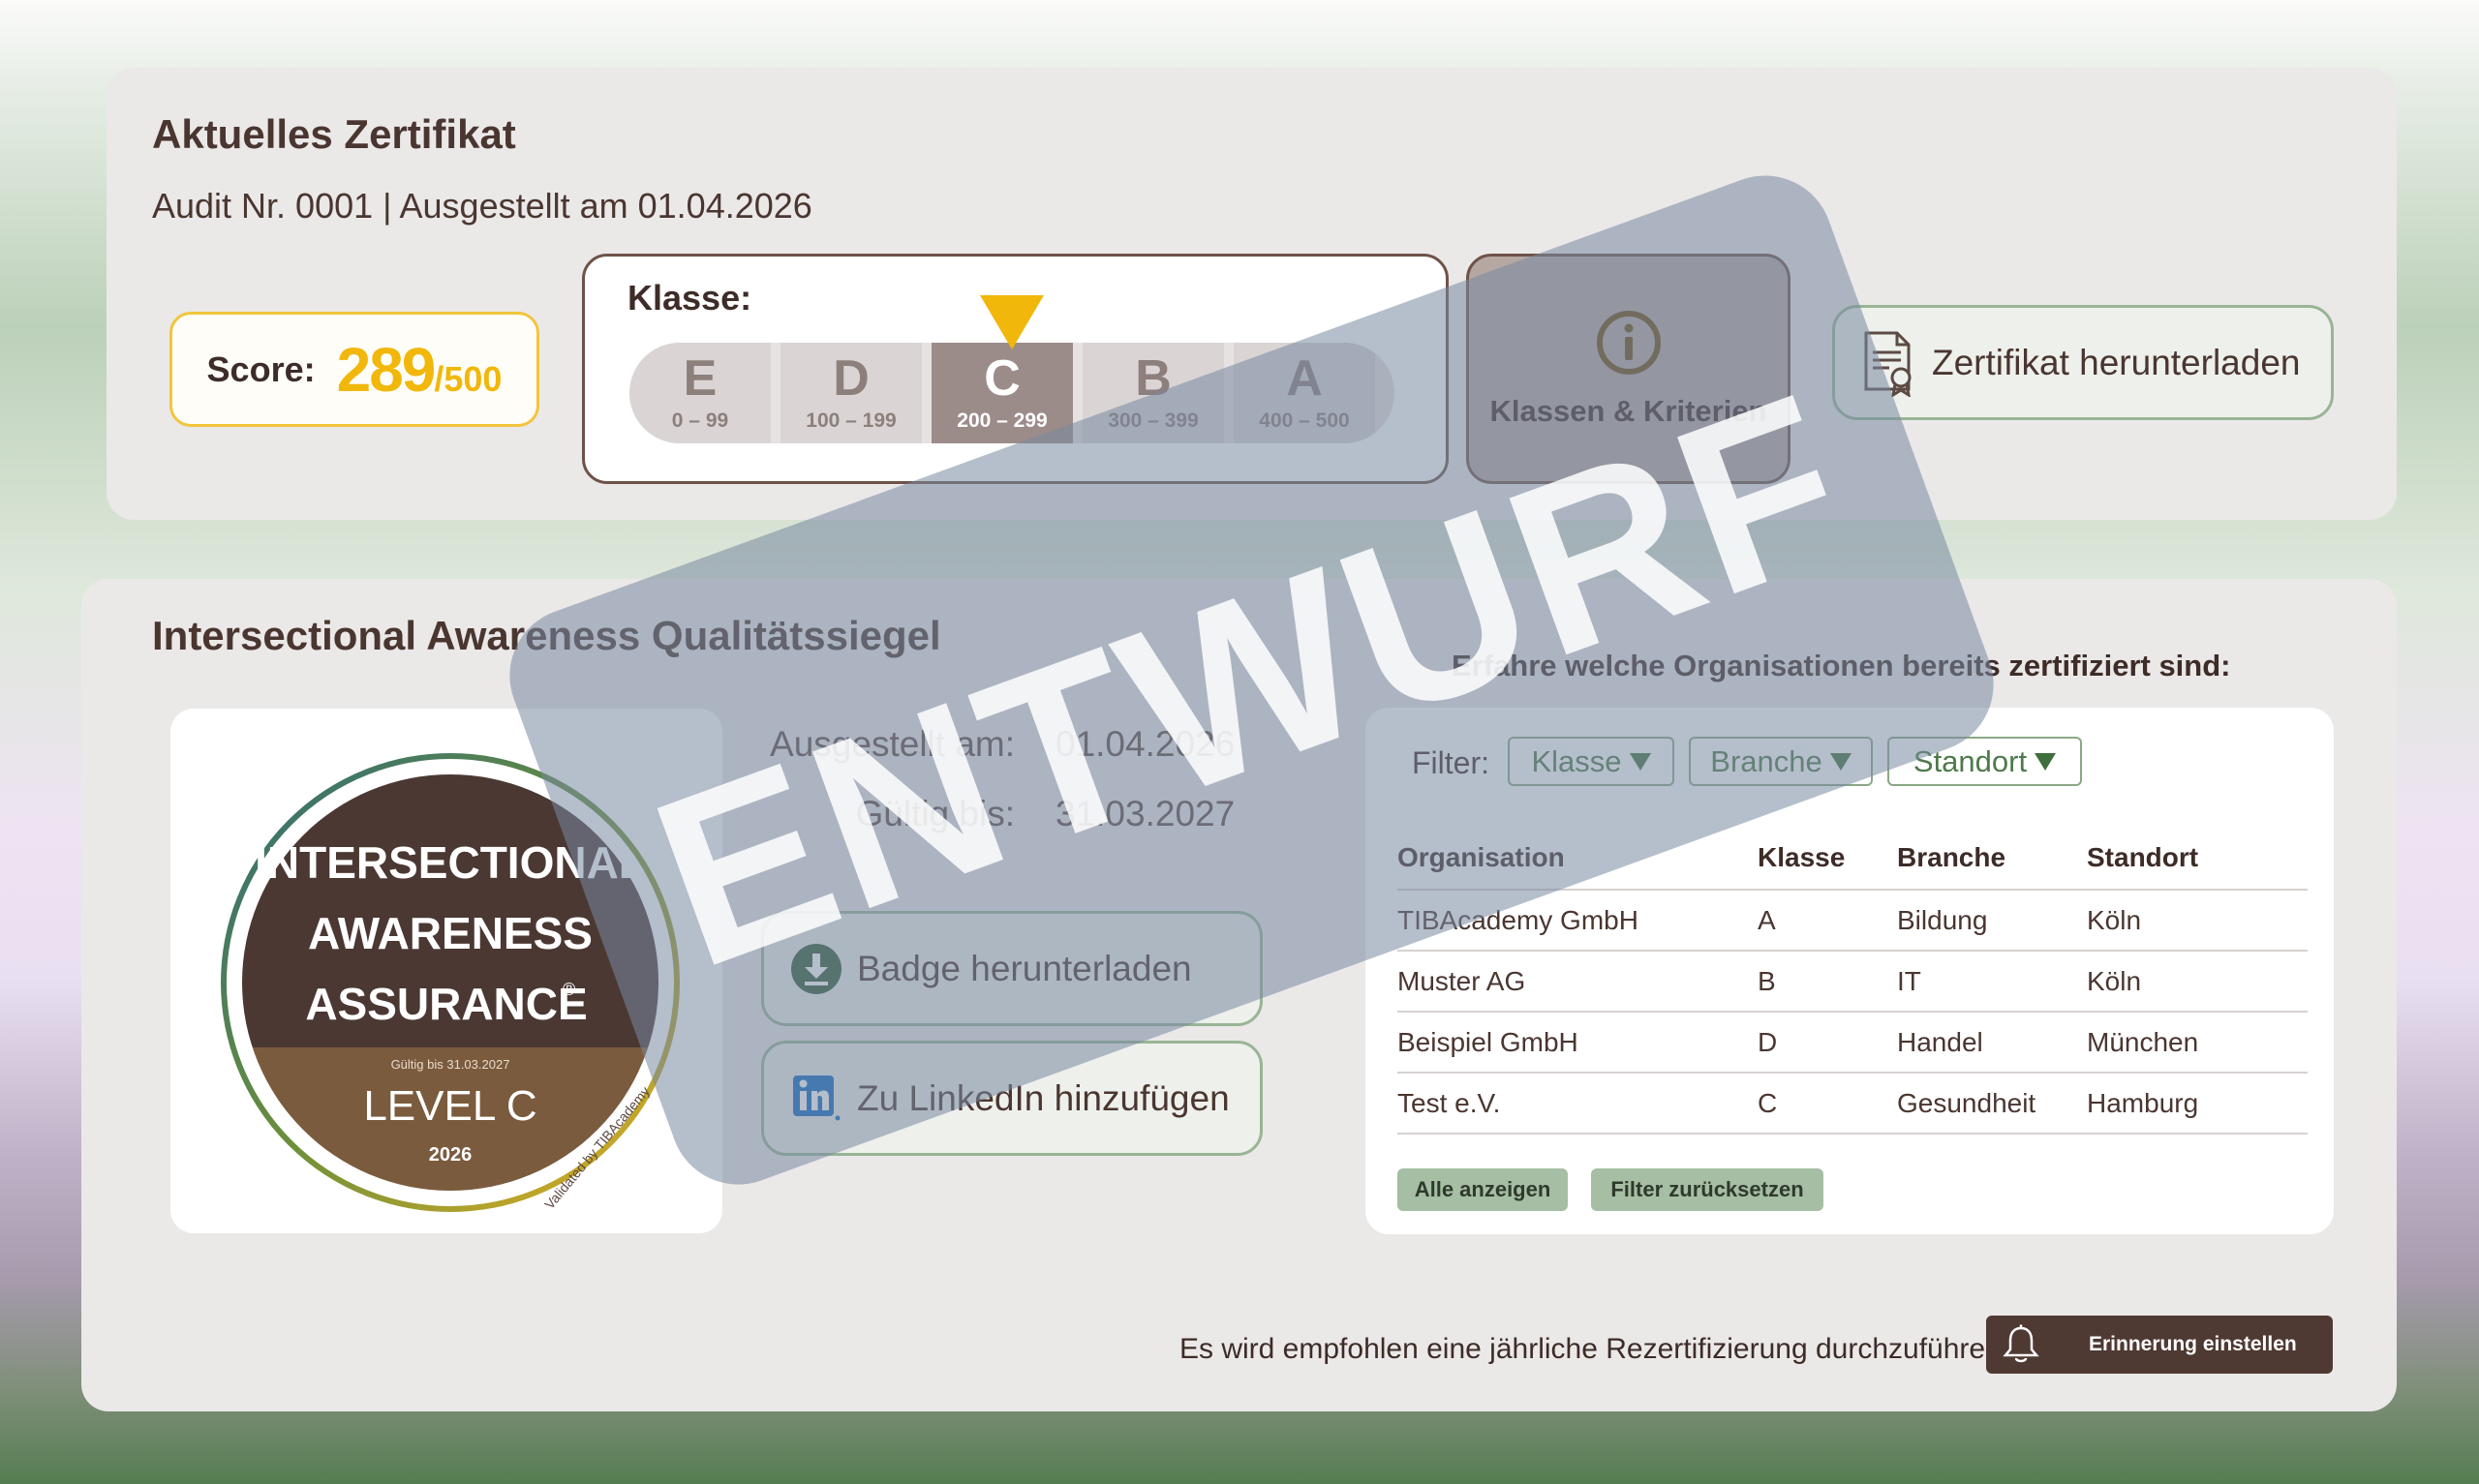 This screenshot has width=2479, height=1484. I want to click on score-value-wrap: 289/500, so click(420, 370).